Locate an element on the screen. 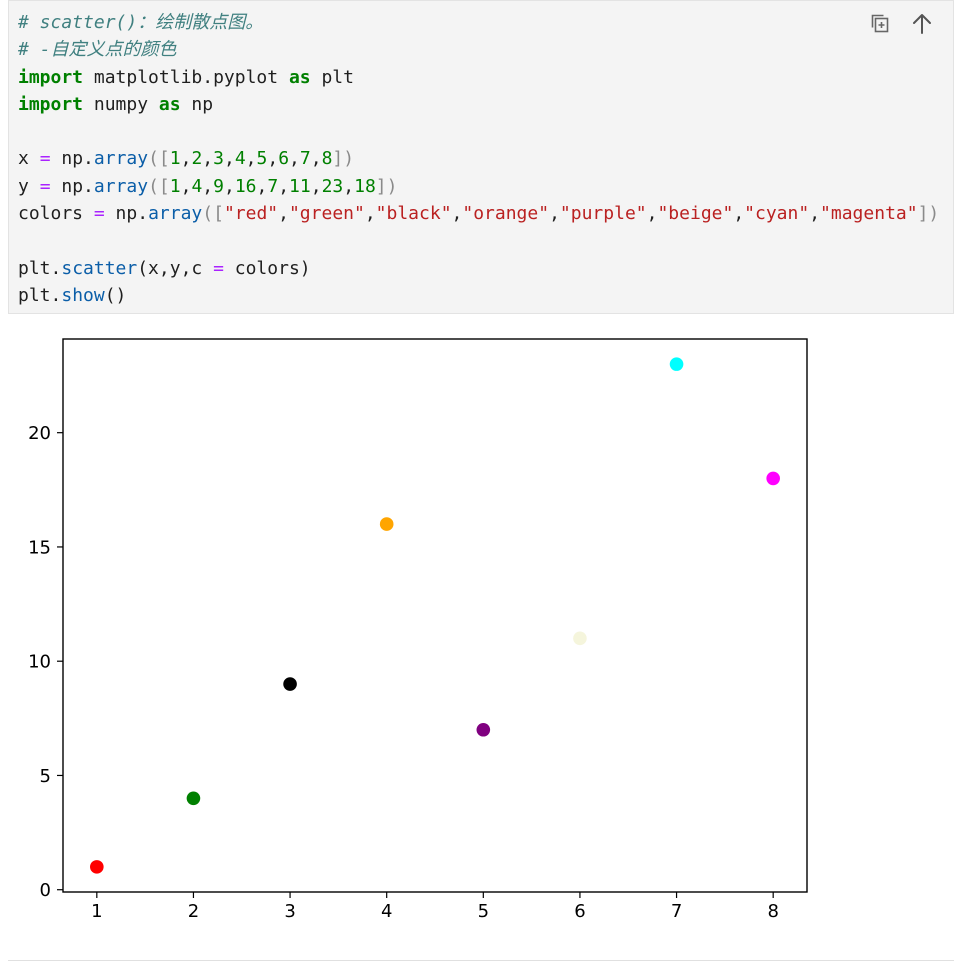 This screenshot has width=955, height=964. code-token: numpy is located at coordinates (121, 104).